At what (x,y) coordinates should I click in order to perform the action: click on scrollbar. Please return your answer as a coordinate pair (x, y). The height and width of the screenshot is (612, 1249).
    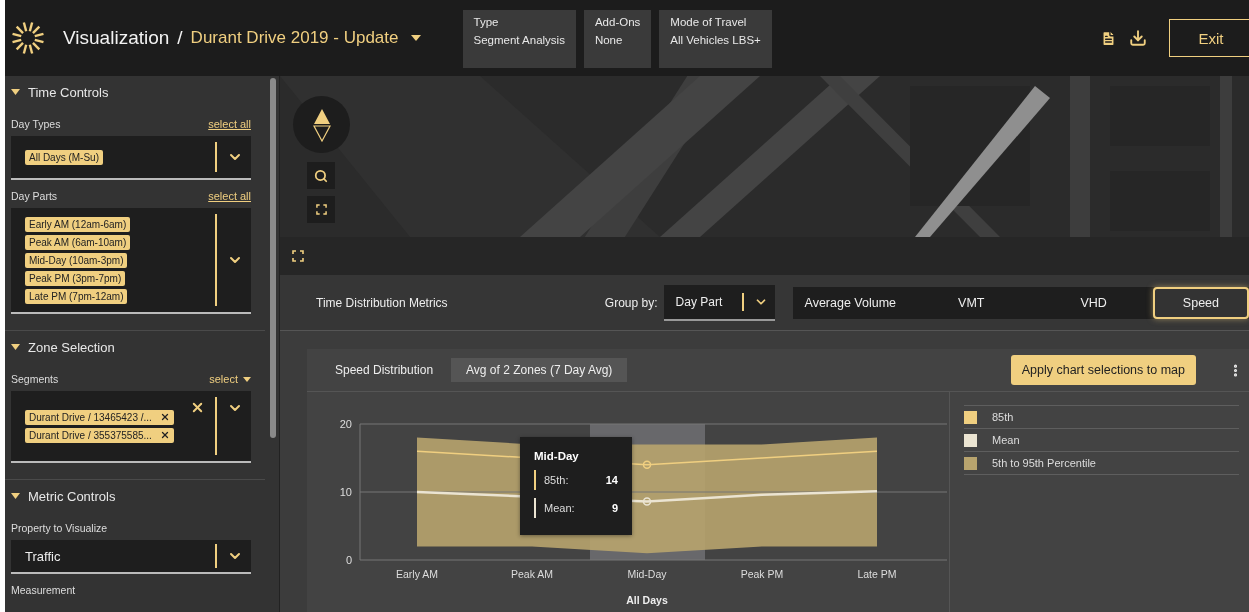
    Looking at the image, I should click on (273, 258).